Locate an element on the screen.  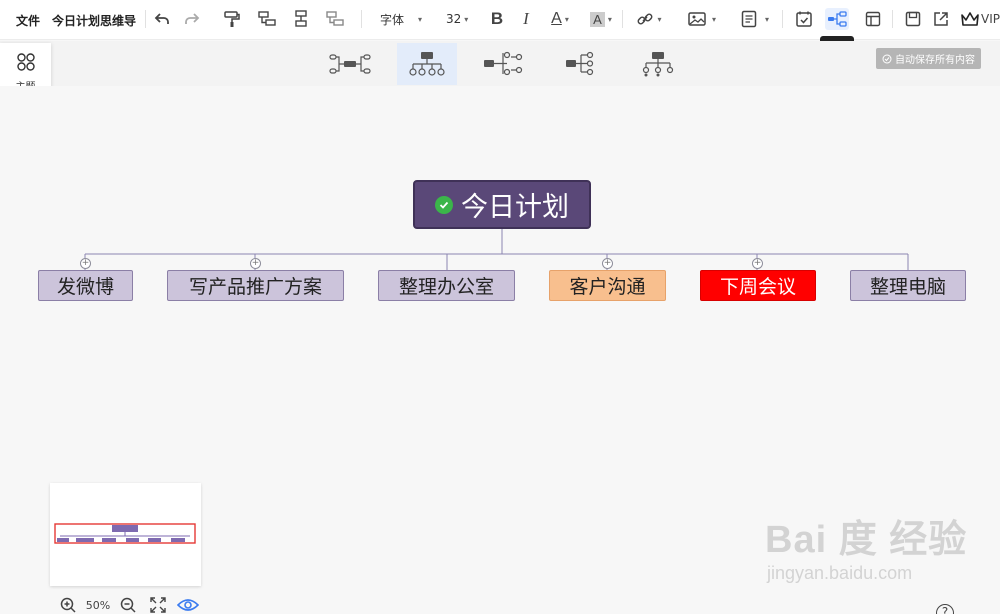
eye-preview-icon is located at coordinates (188, 605).